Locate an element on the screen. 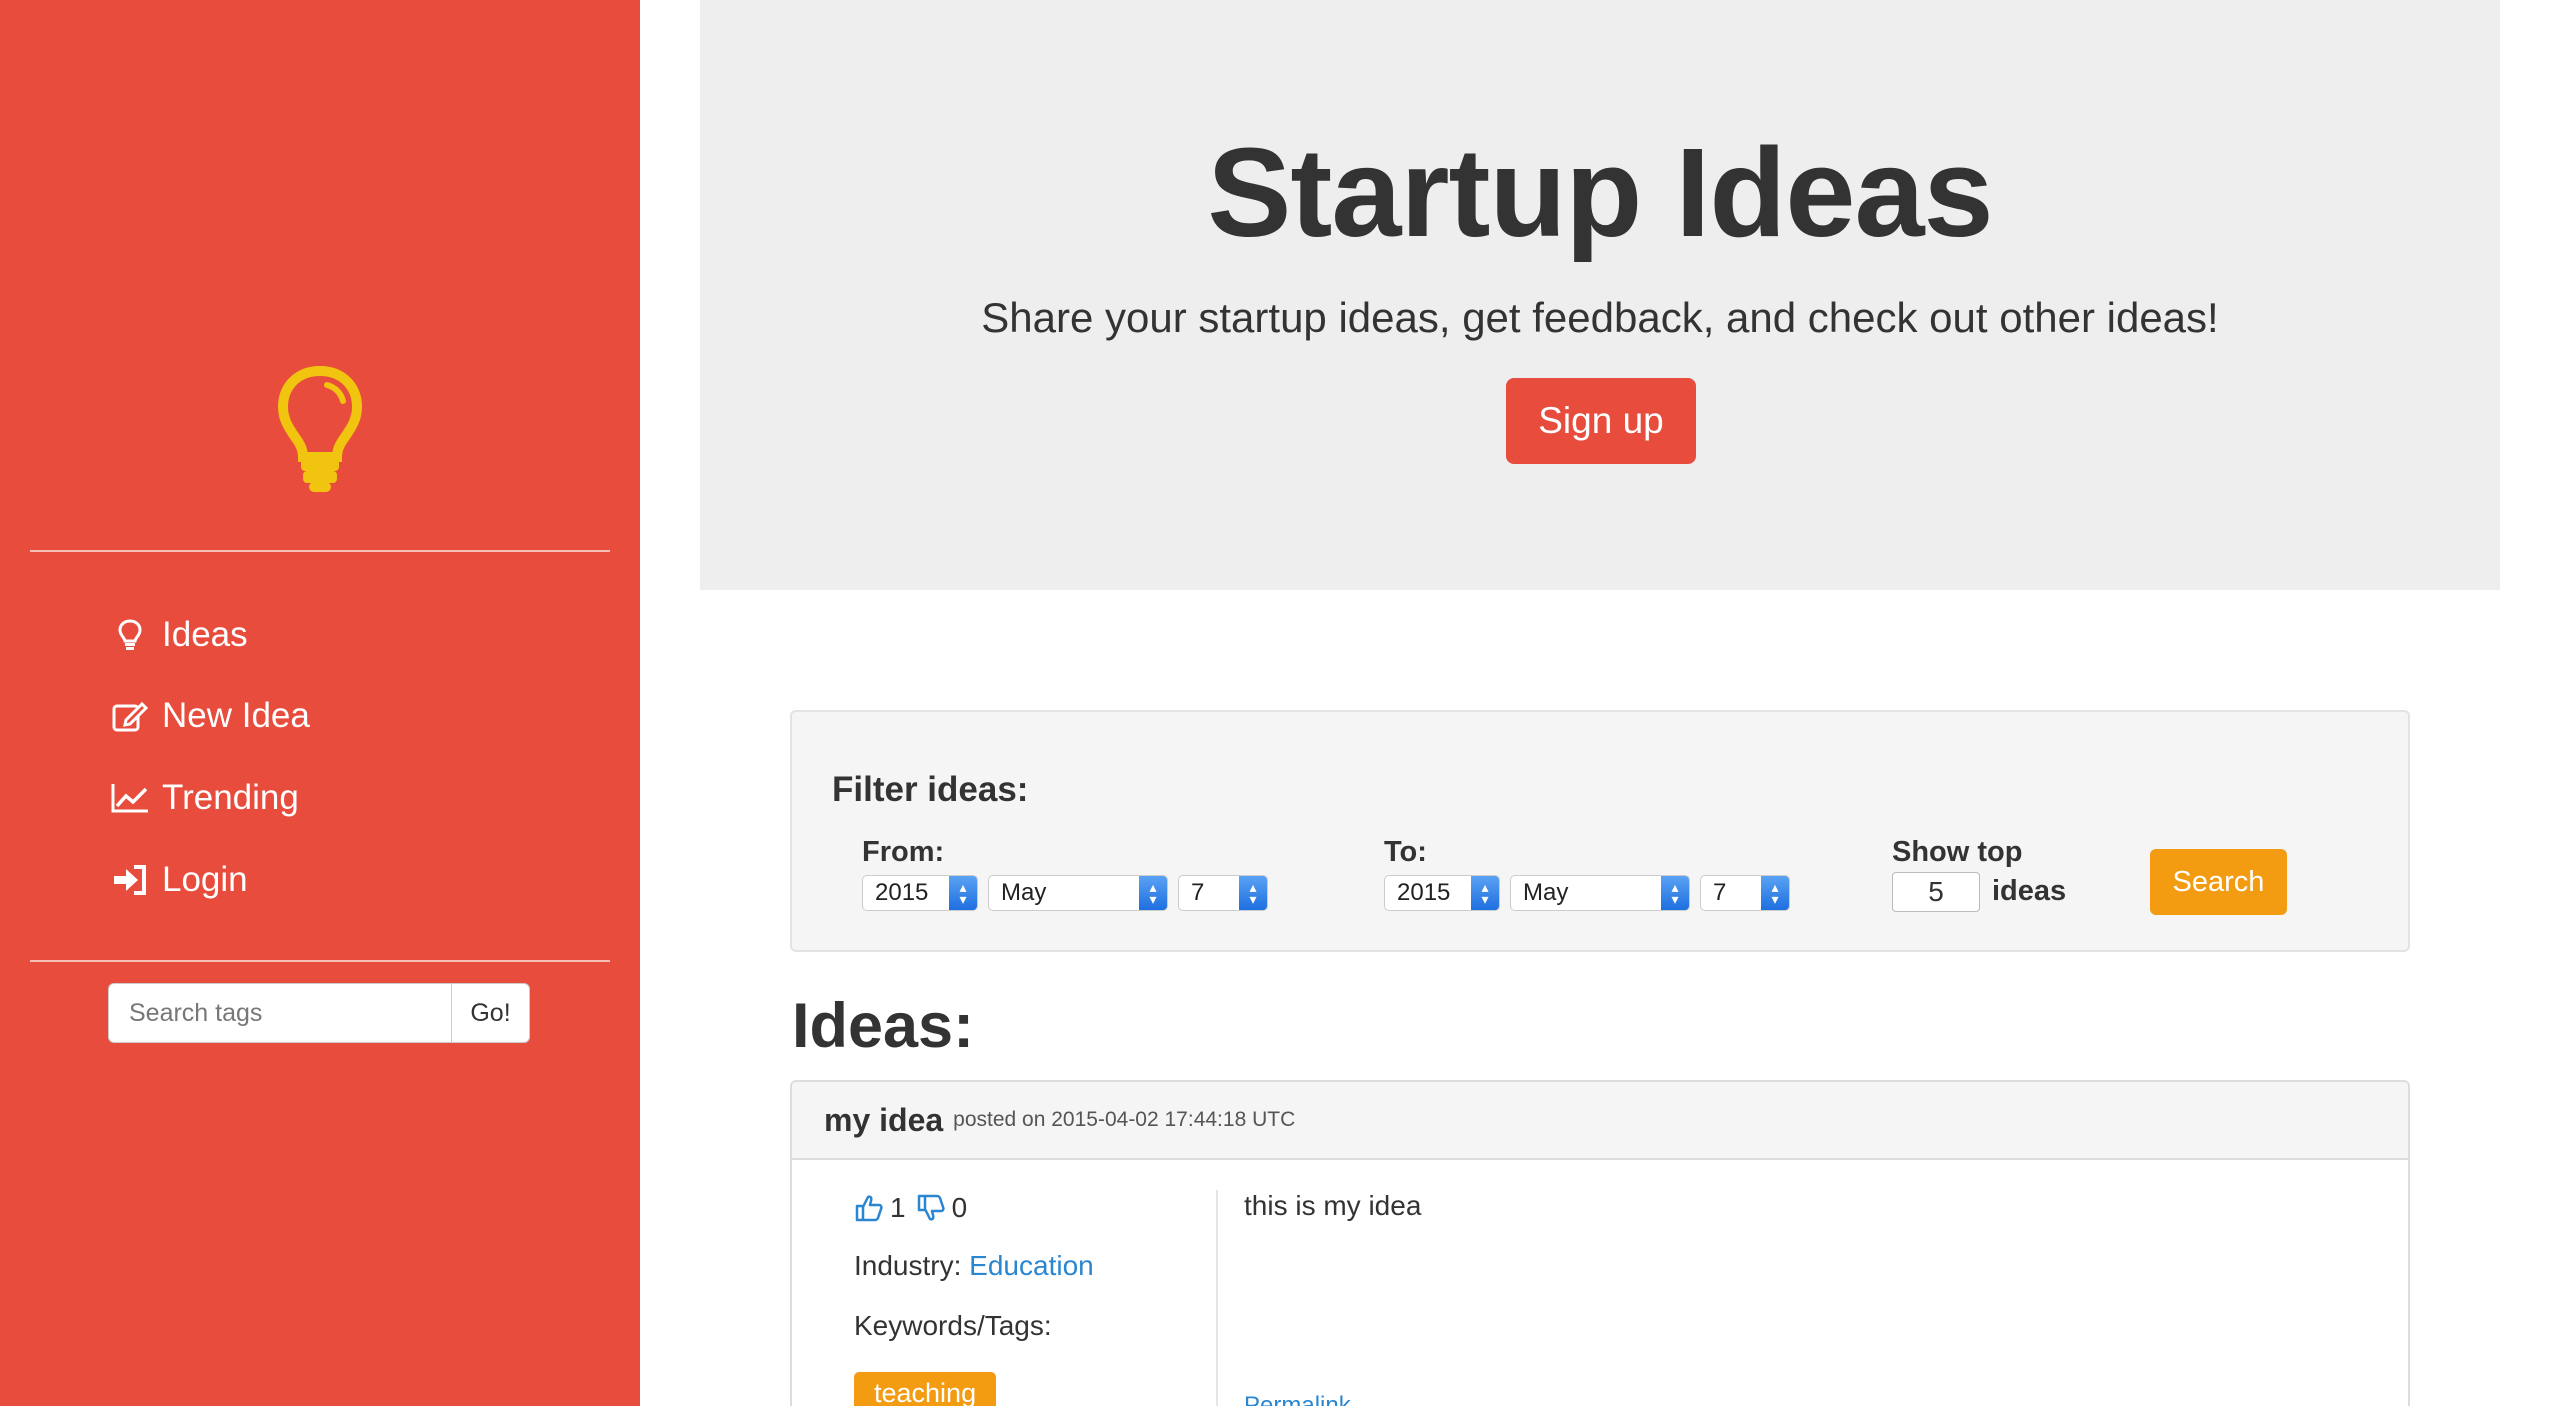  from-month-select: May ▴ ▾ is located at coordinates (1078, 893).